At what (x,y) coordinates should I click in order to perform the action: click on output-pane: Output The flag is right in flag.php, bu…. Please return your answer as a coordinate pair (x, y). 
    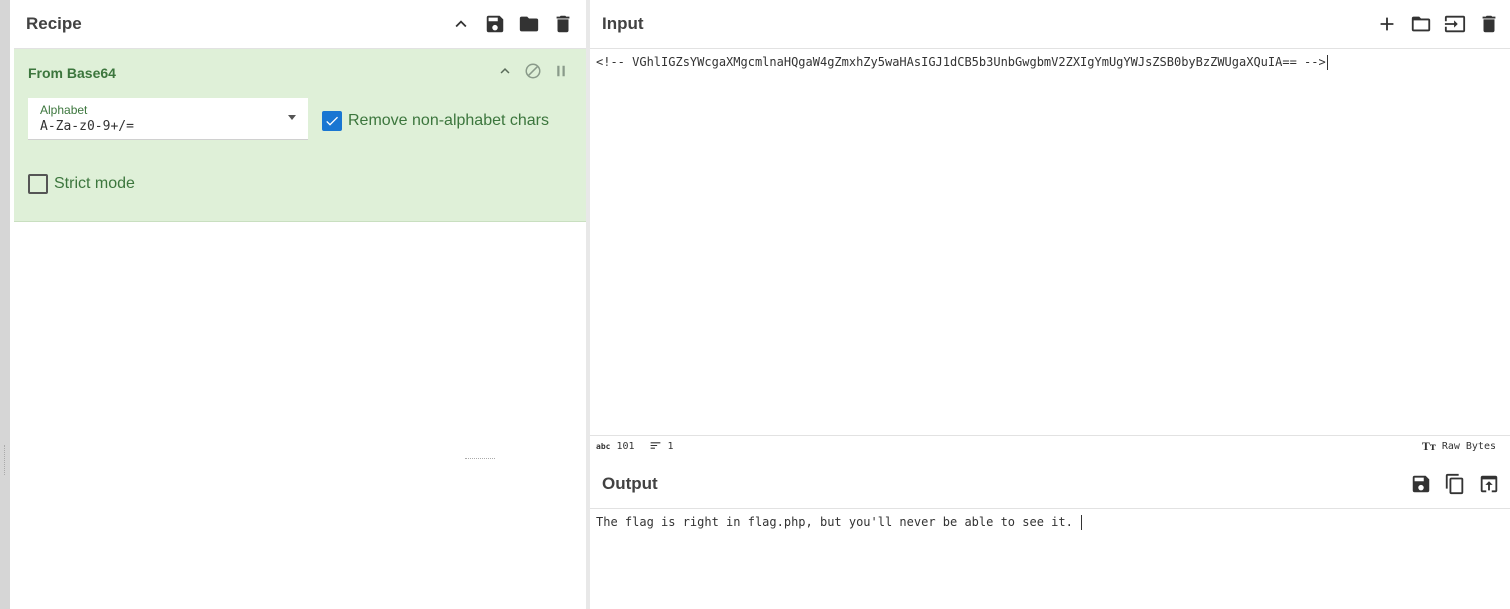
    Looking at the image, I should click on (1050, 534).